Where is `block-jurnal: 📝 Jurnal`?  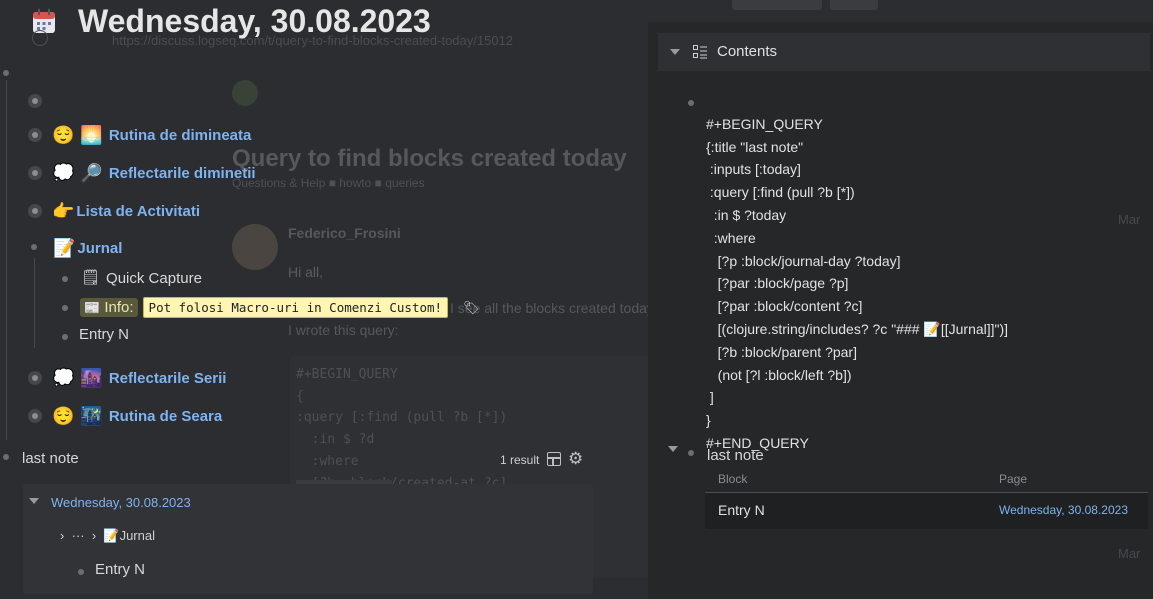
block-jurnal: 📝 Jurnal is located at coordinates (87, 248).